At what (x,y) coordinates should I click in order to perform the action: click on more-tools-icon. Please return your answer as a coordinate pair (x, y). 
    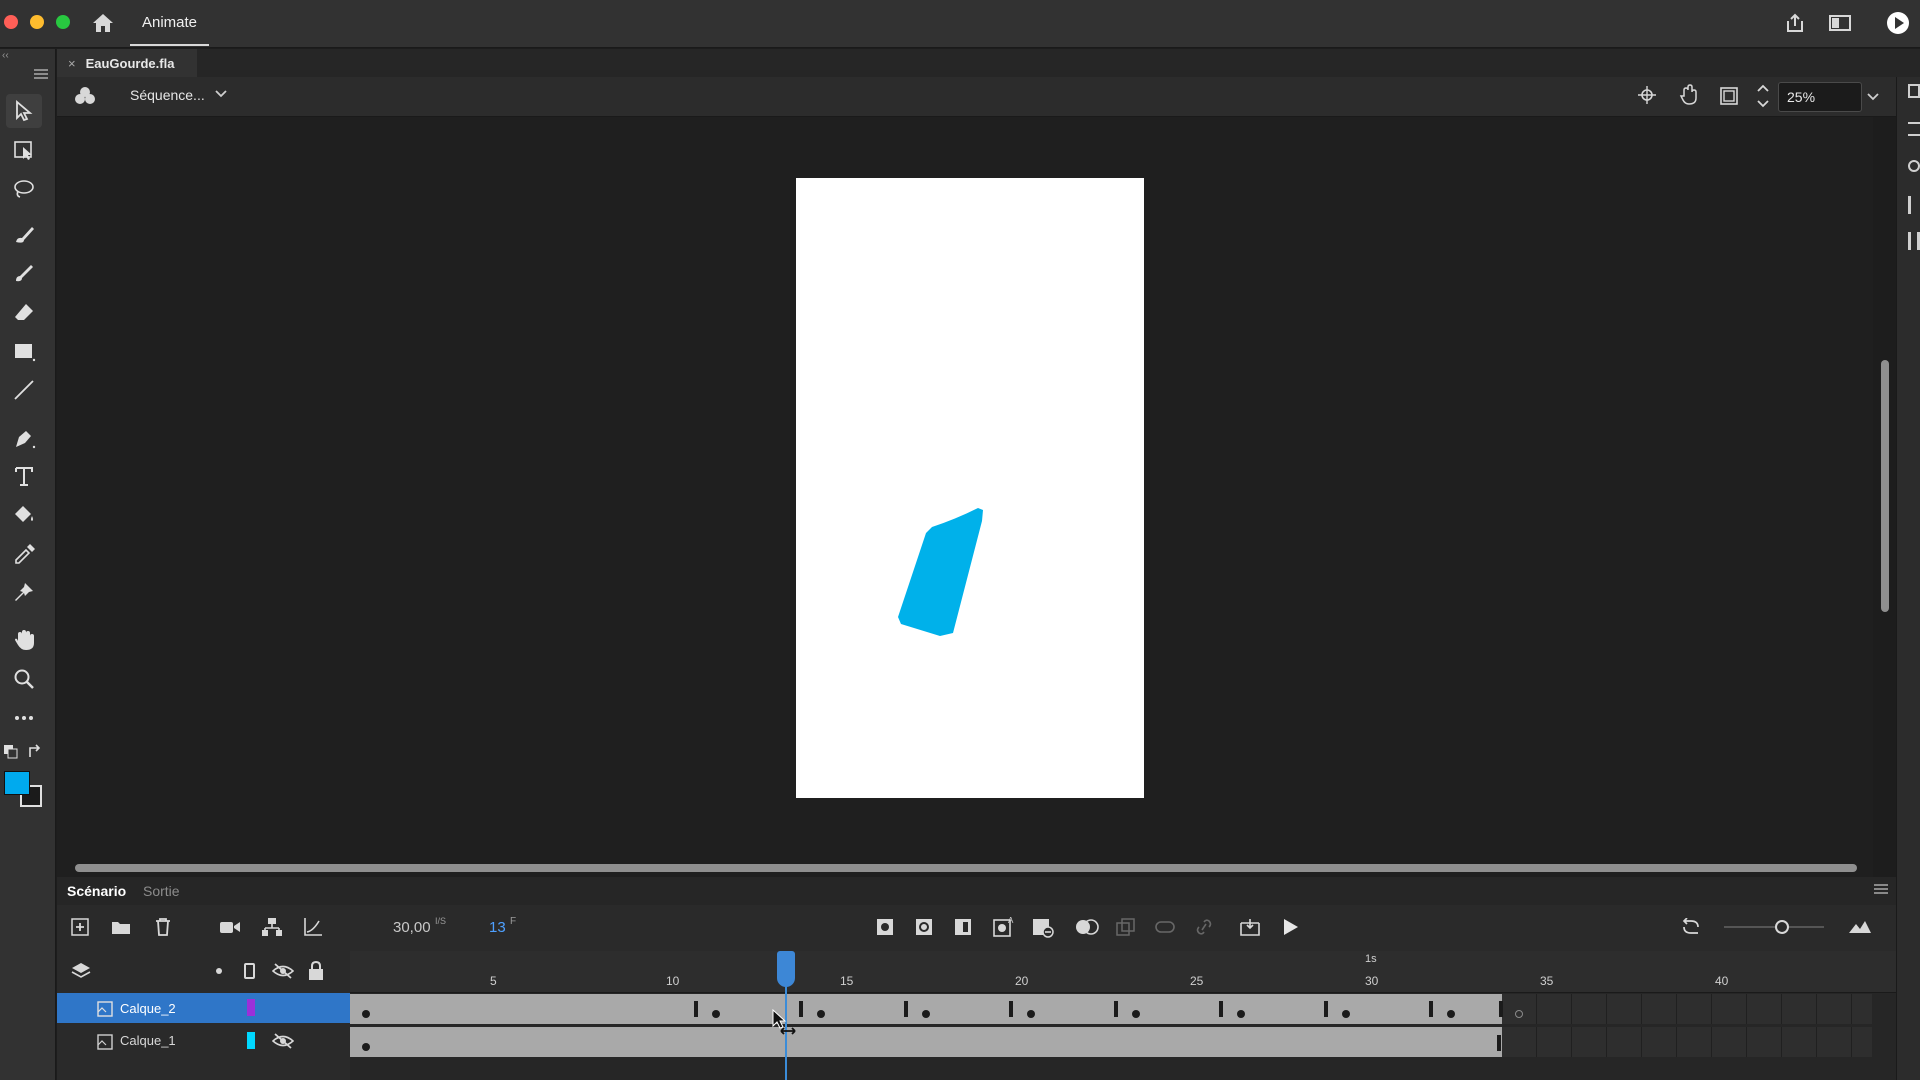
    Looking at the image, I should click on (24, 718).